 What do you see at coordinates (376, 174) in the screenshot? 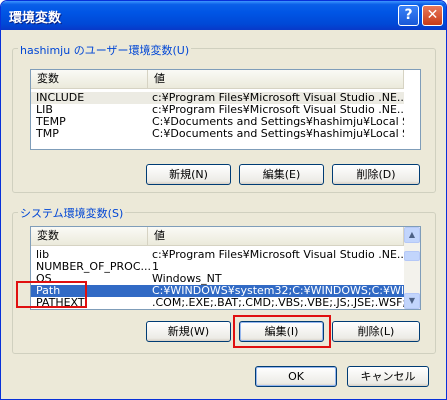
I see `user-delete-button: 削除(D)` at bounding box center [376, 174].